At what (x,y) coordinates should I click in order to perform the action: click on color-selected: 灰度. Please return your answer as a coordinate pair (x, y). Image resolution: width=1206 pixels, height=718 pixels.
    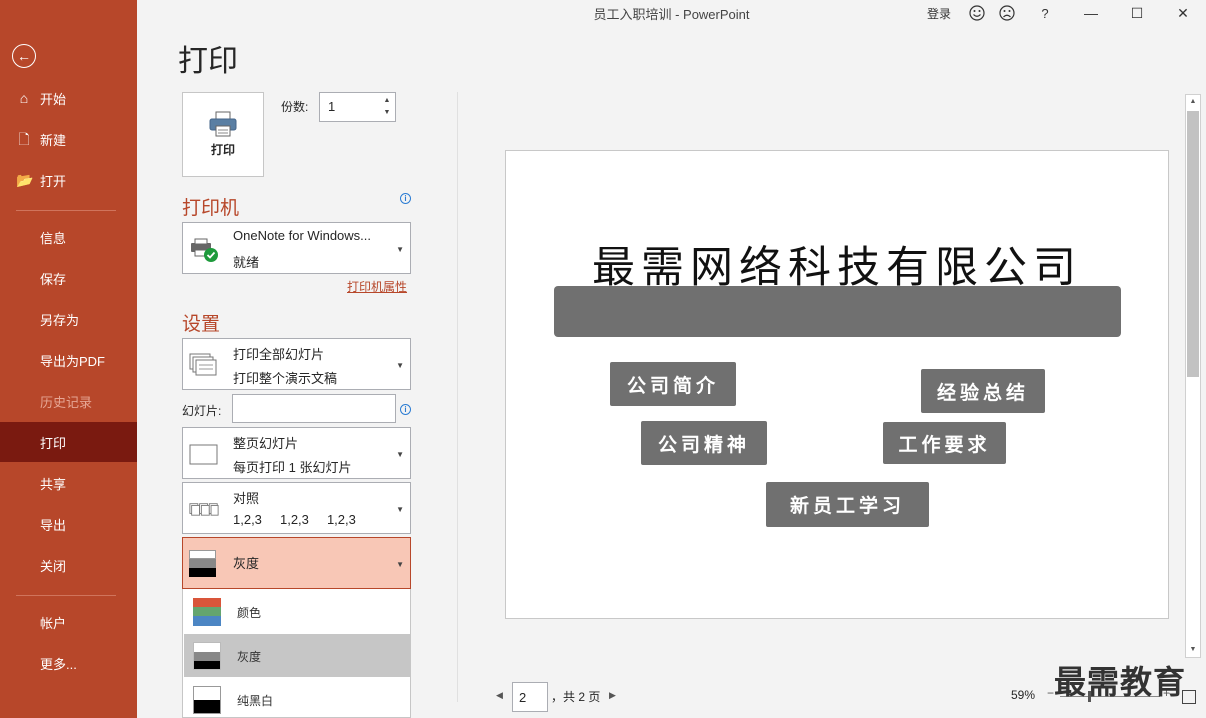
    Looking at the image, I should click on (246, 563).